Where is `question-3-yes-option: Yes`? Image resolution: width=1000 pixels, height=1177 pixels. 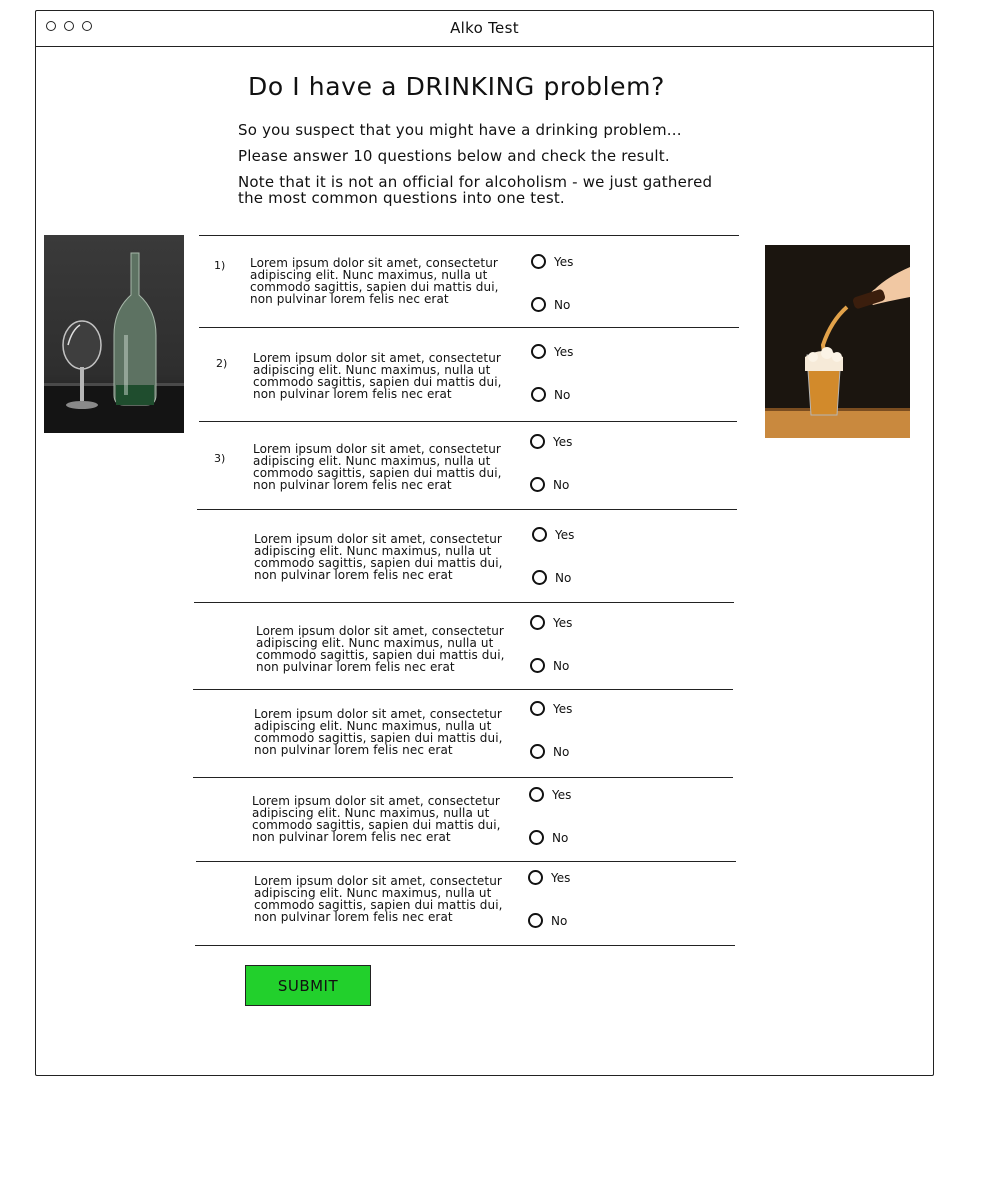
question-3-yes-option: Yes is located at coordinates (551, 441).